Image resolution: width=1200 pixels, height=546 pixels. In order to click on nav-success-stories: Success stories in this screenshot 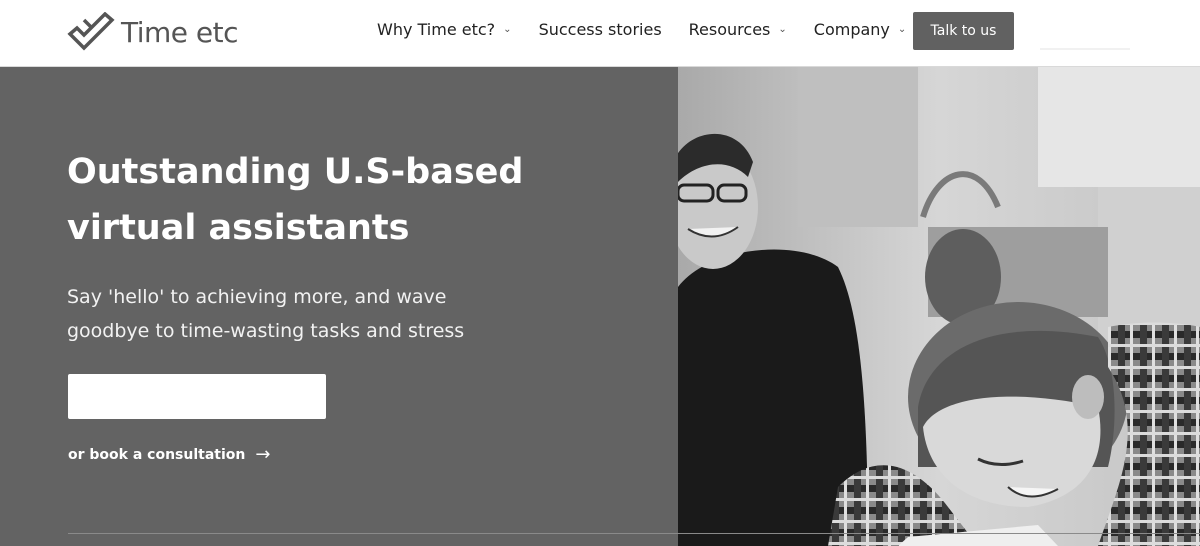, I will do `click(600, 29)`.